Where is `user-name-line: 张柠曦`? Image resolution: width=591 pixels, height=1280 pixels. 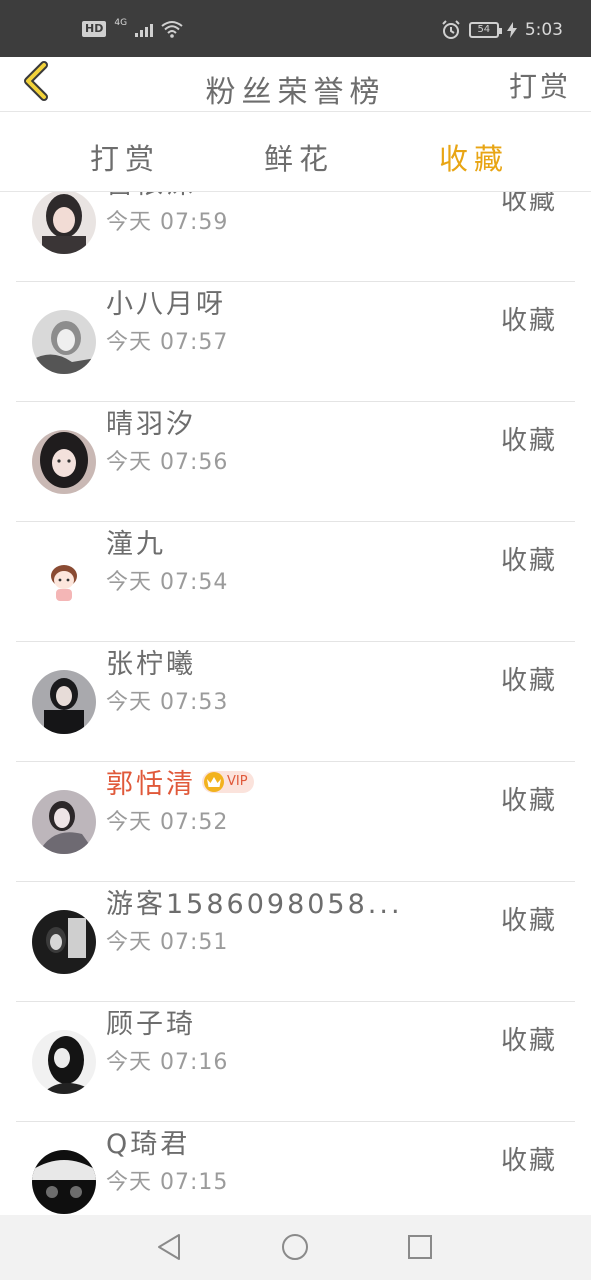 user-name-line: 张柠曦 is located at coordinates (151, 661).